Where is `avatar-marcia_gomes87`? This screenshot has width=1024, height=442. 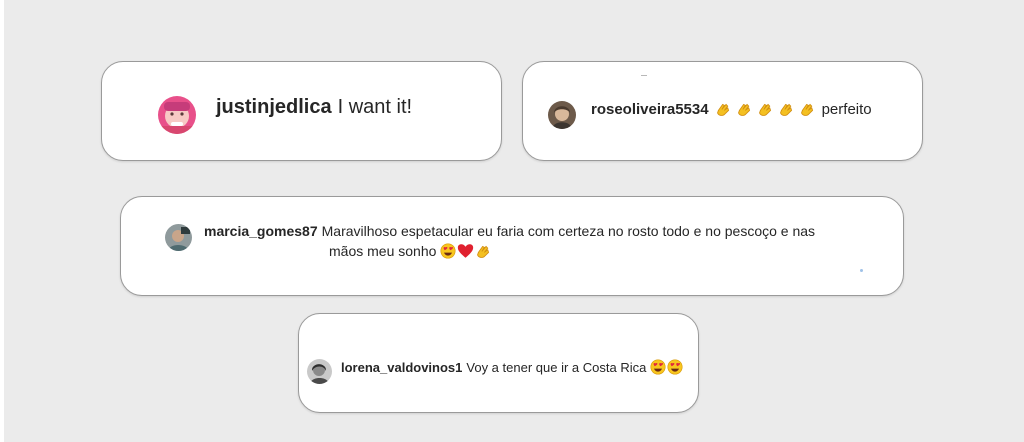 avatar-marcia_gomes87 is located at coordinates (178, 237).